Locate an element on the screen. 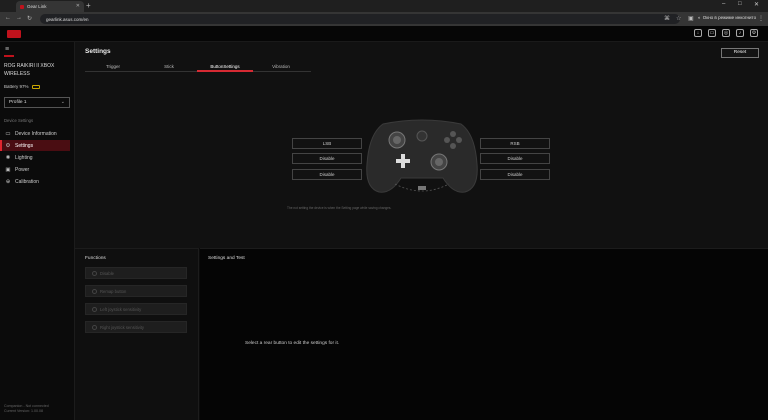  sidebar-item-label: Power is located at coordinates (22, 169).